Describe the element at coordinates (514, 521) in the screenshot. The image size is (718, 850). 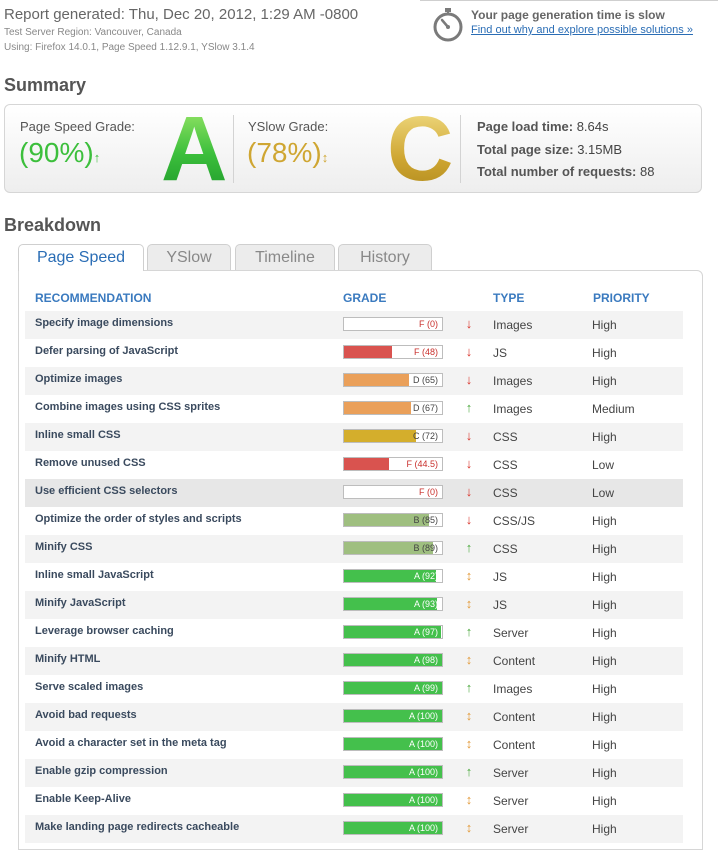
I see `recommendation-type: CSS/JS` at that location.